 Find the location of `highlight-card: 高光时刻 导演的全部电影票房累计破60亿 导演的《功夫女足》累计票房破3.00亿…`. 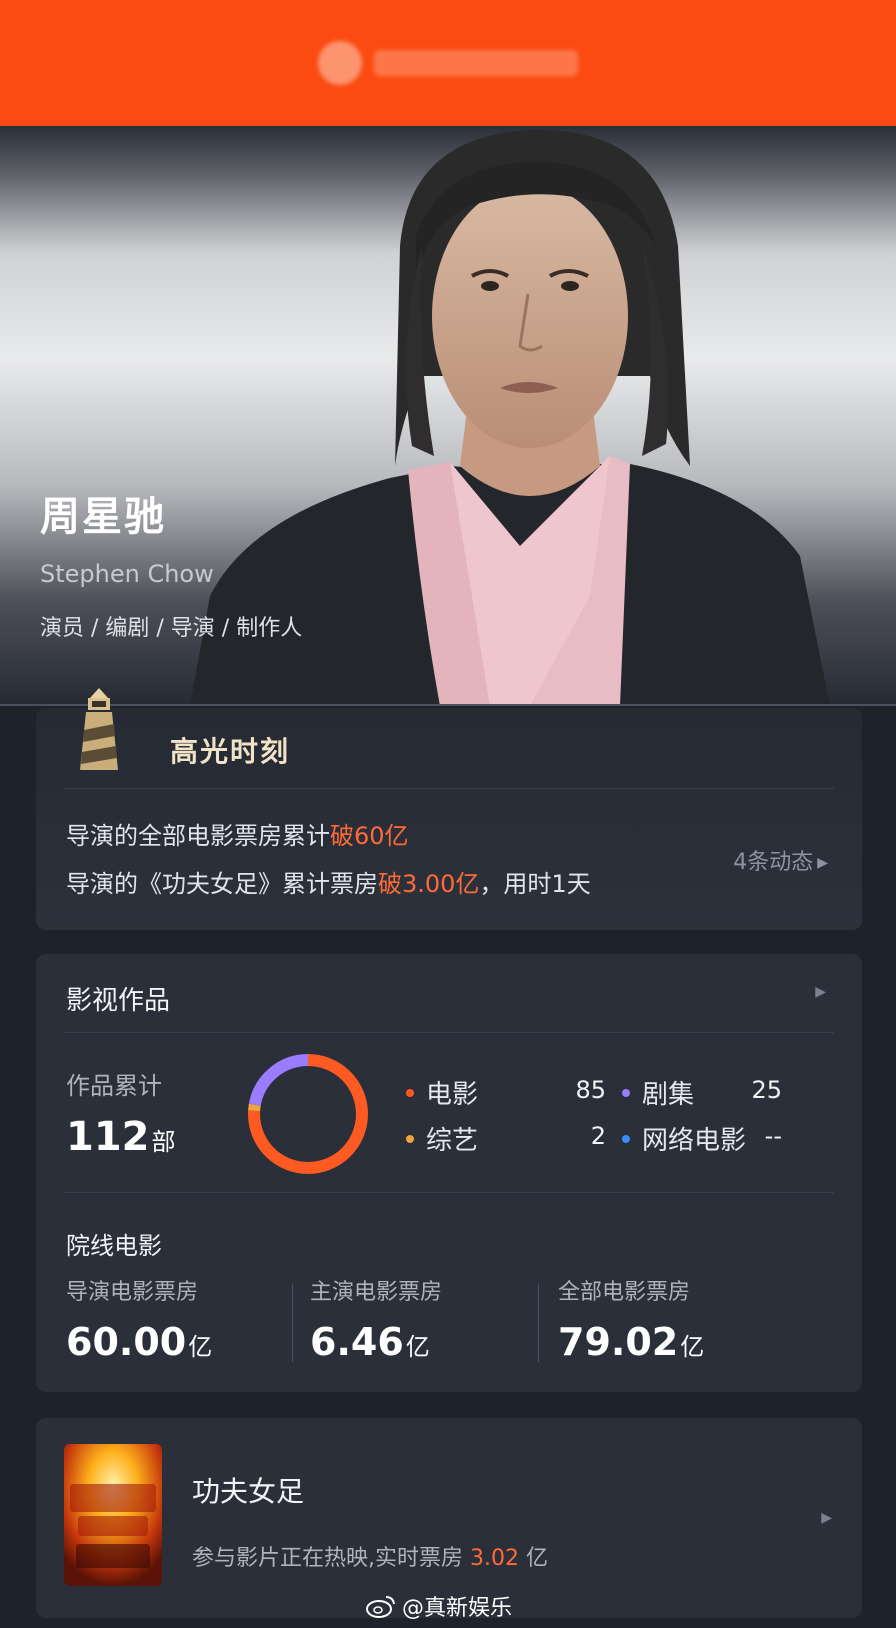

highlight-card: 高光时刻 导演的全部电影票房累计破60亿 导演的《功夫女足》累计票房破3.00亿… is located at coordinates (449, 809).